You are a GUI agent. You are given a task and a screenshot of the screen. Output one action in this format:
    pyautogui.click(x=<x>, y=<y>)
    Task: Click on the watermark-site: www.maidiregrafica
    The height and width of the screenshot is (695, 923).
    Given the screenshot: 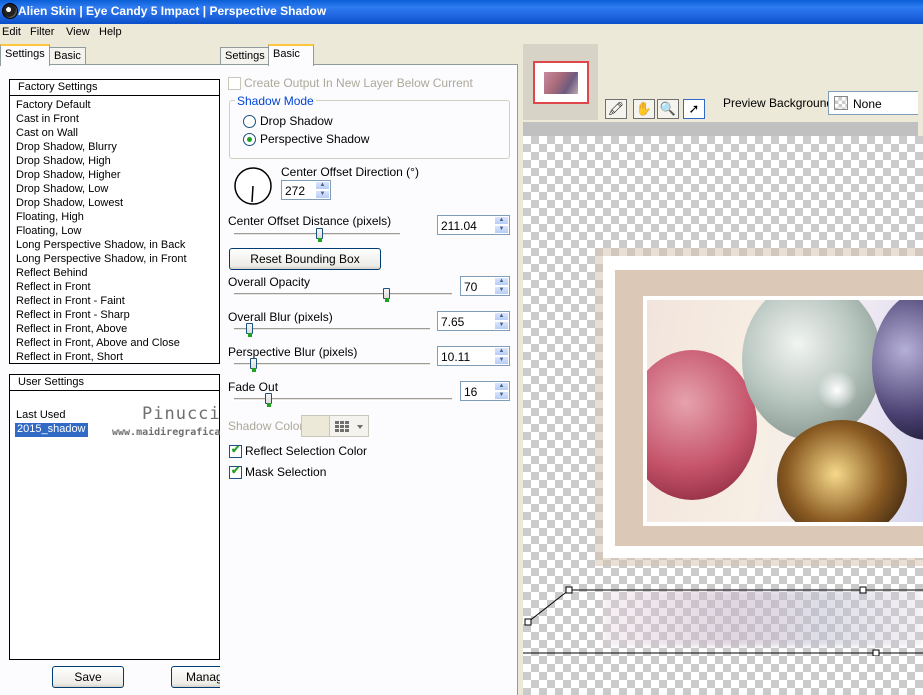 What is the action you would take?
    pyautogui.click(x=166, y=432)
    